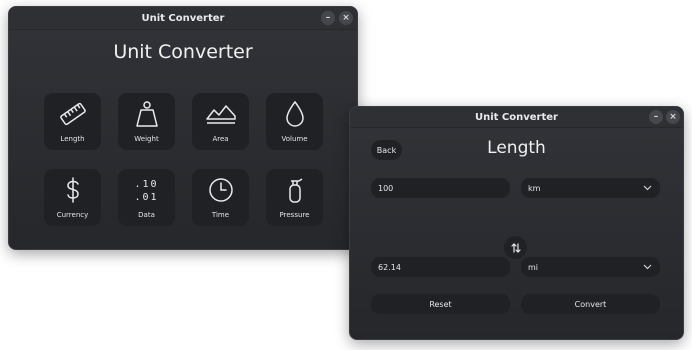  What do you see at coordinates (294, 113) in the screenshot?
I see `droplet-icon` at bounding box center [294, 113].